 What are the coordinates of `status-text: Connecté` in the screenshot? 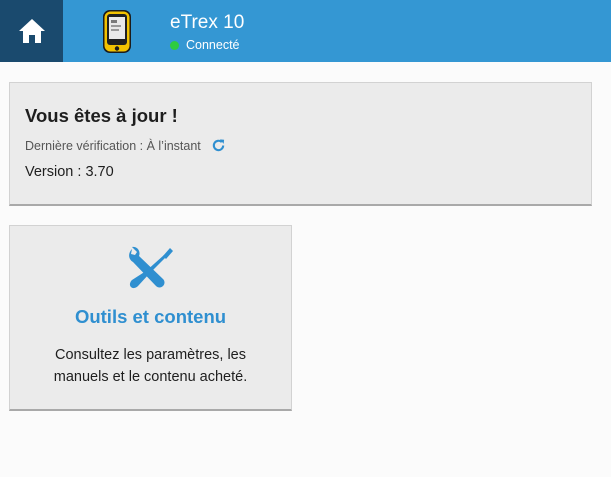 It's located at (213, 45).